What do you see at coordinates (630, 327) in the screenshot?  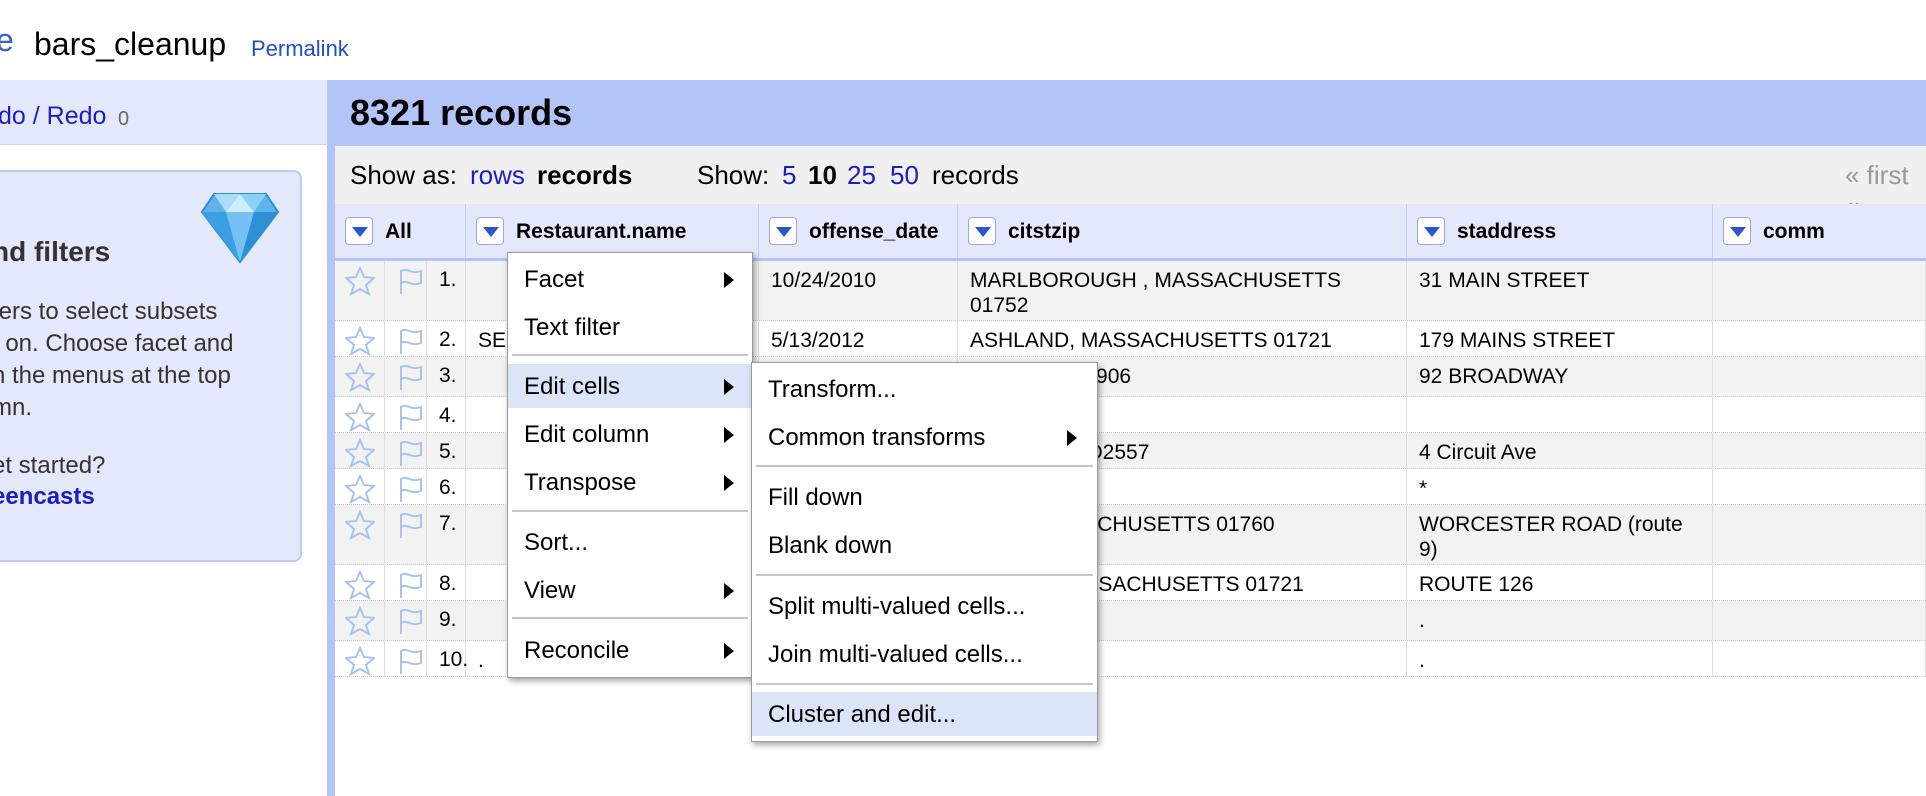 I see `menu-item-text-filter: Text filter` at bounding box center [630, 327].